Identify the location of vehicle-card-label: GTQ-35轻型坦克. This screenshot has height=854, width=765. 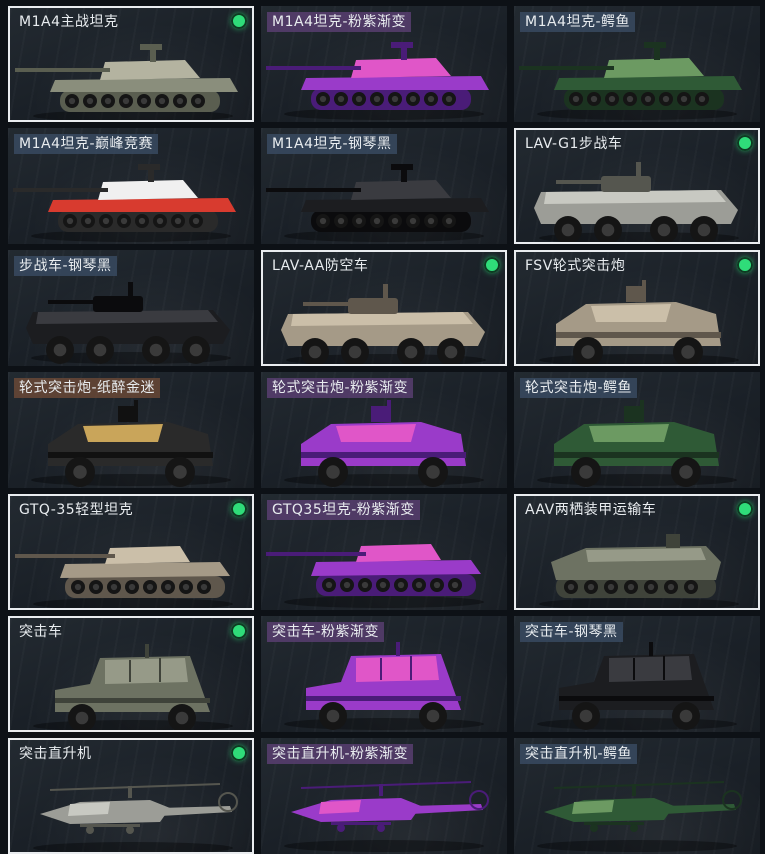
(76, 510).